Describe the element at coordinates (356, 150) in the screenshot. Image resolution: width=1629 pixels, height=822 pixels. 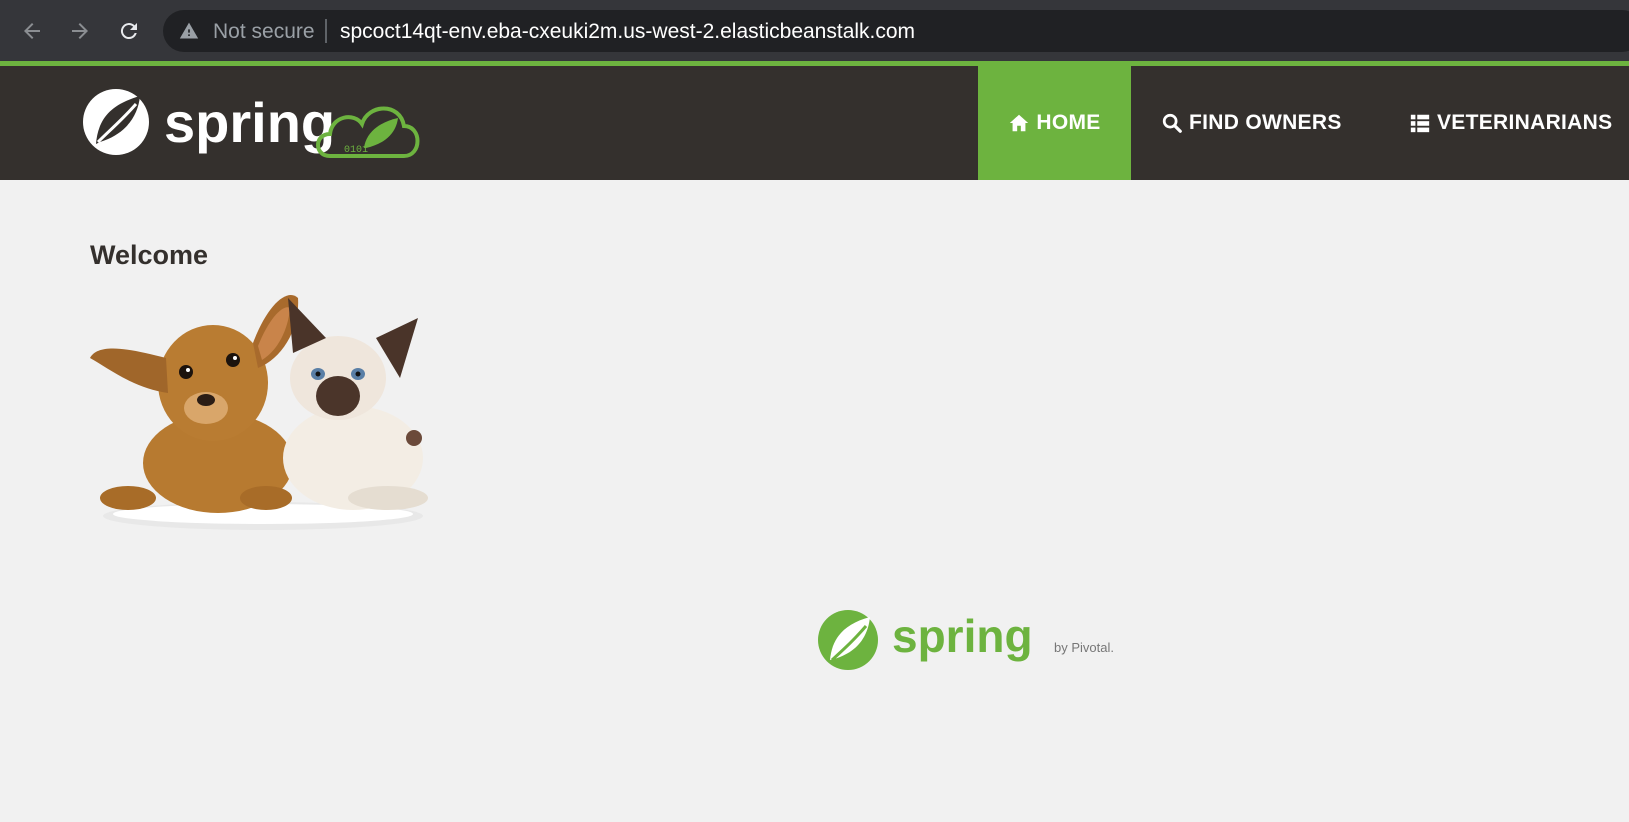
I see `svg-text: 0101` at that location.